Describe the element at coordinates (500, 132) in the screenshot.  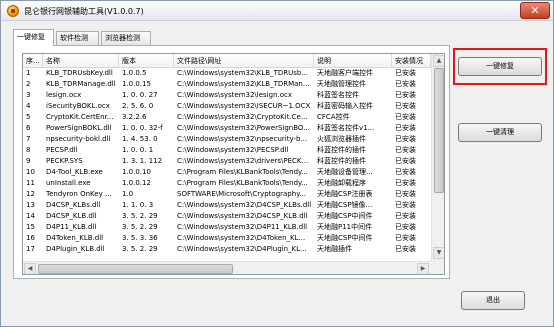
I see `one-click-clean-button: 一键清理` at that location.